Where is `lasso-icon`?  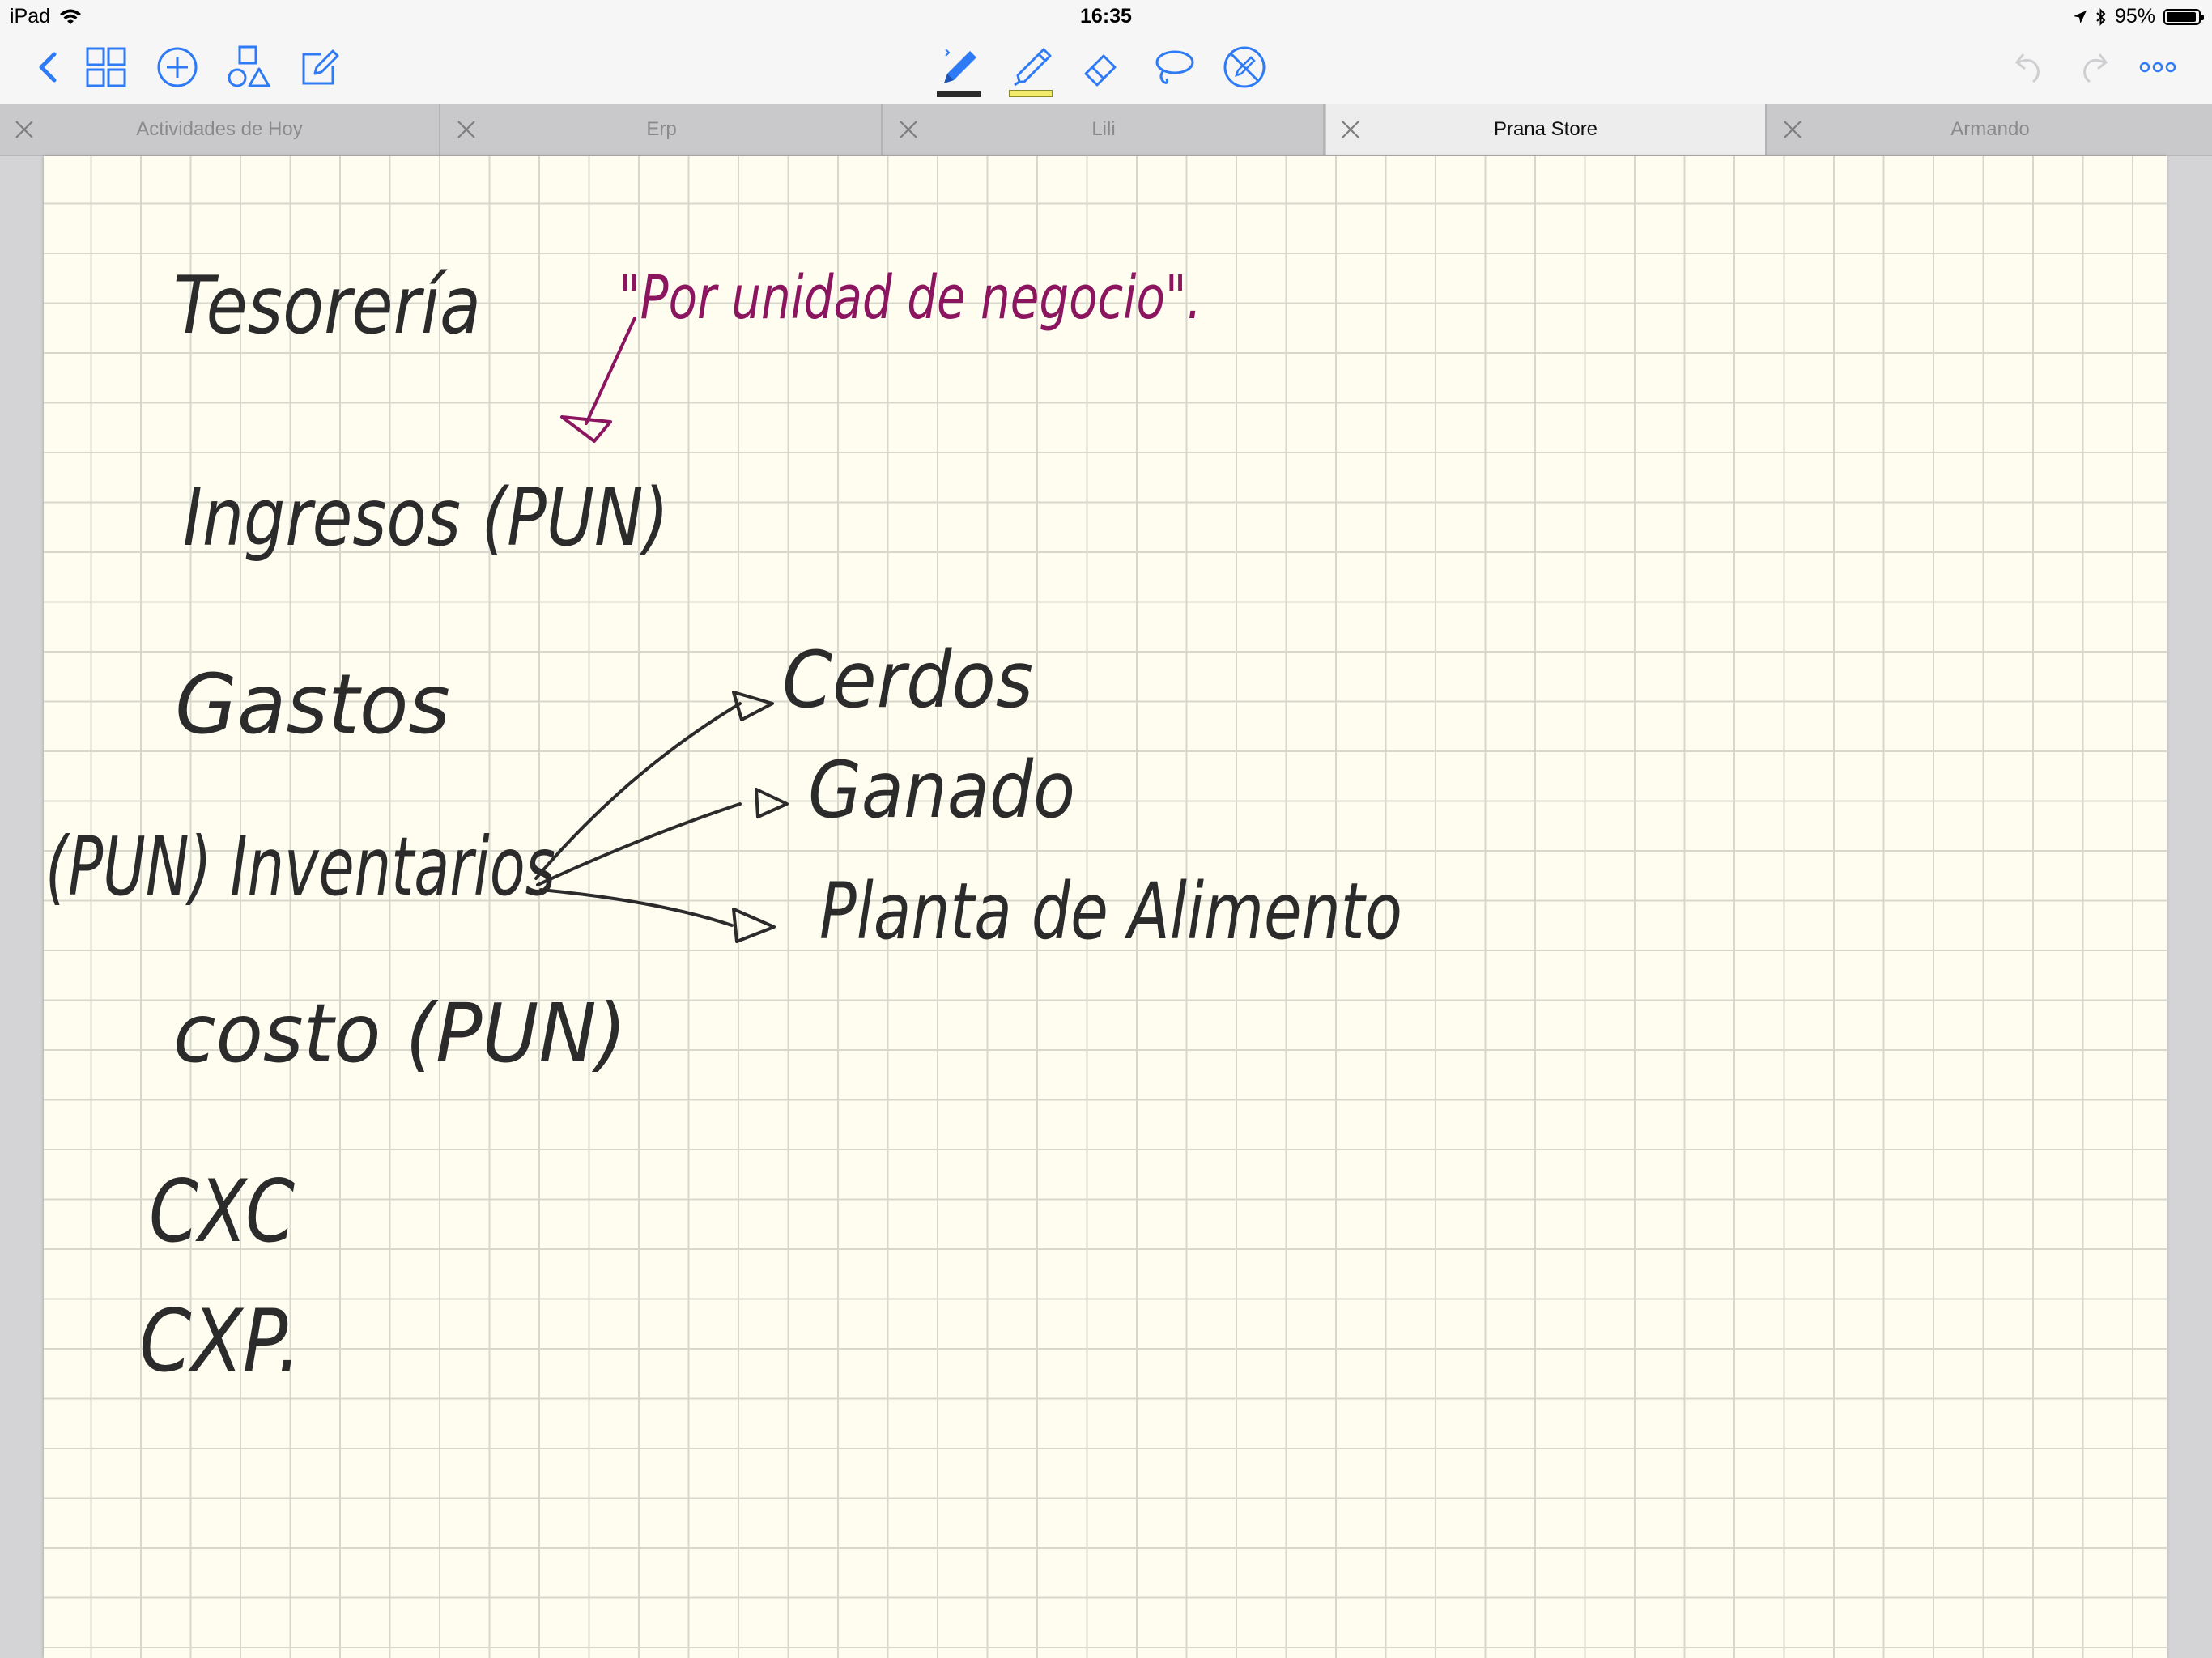
lasso-icon is located at coordinates (1174, 67).